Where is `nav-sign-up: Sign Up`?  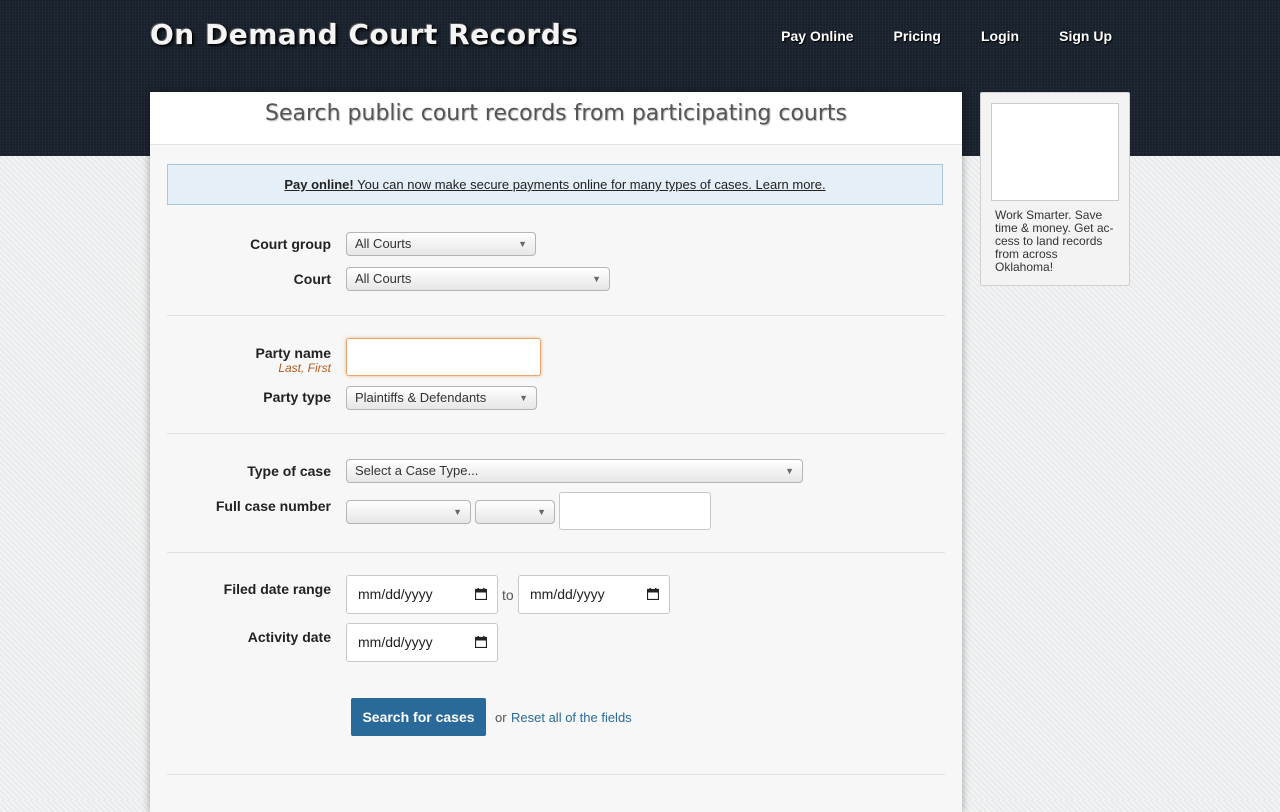 nav-sign-up: Sign Up is located at coordinates (1085, 36).